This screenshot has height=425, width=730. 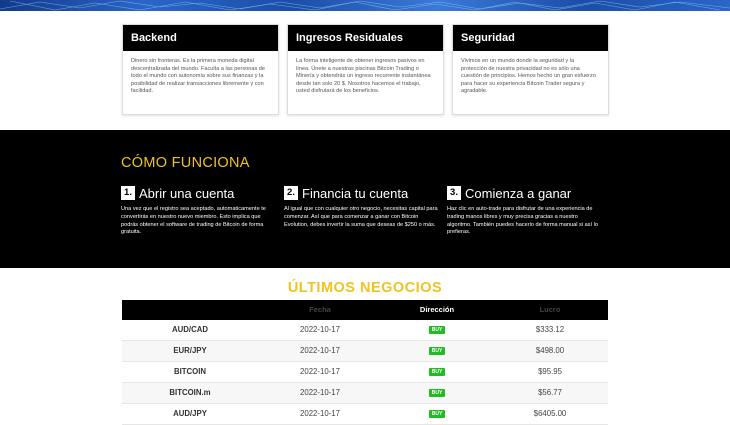 What do you see at coordinates (365, 351) in the screenshot?
I see `table-row: EUR/JPY 2022-10-17 BUY $498.00` at bounding box center [365, 351].